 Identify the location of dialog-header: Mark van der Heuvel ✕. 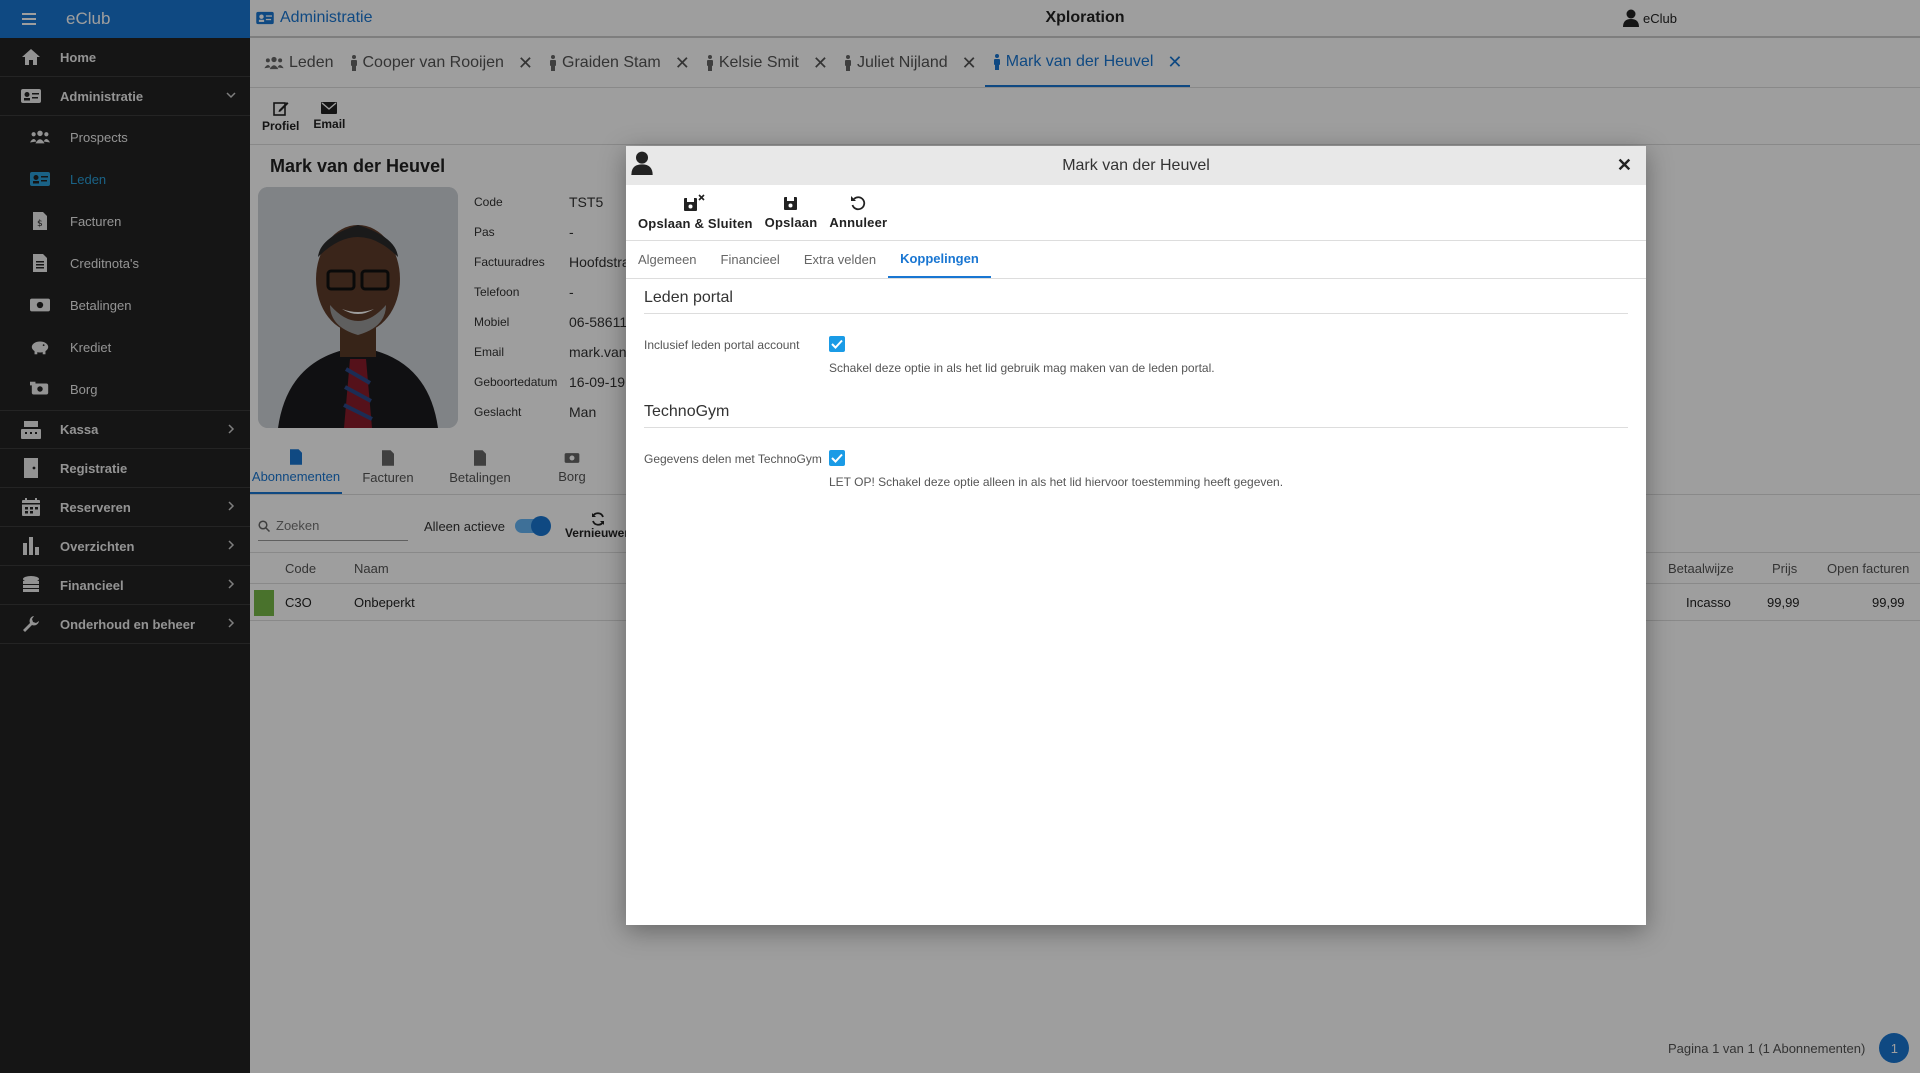
(1136, 165).